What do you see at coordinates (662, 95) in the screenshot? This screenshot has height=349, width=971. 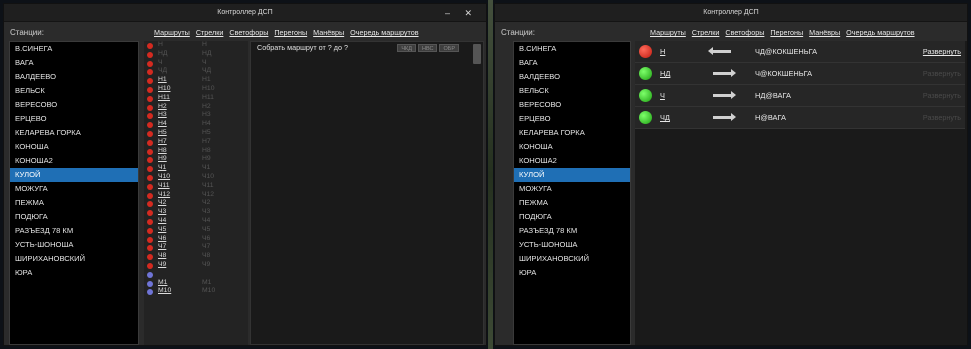 I see `route-signal-link: Ч` at bounding box center [662, 95].